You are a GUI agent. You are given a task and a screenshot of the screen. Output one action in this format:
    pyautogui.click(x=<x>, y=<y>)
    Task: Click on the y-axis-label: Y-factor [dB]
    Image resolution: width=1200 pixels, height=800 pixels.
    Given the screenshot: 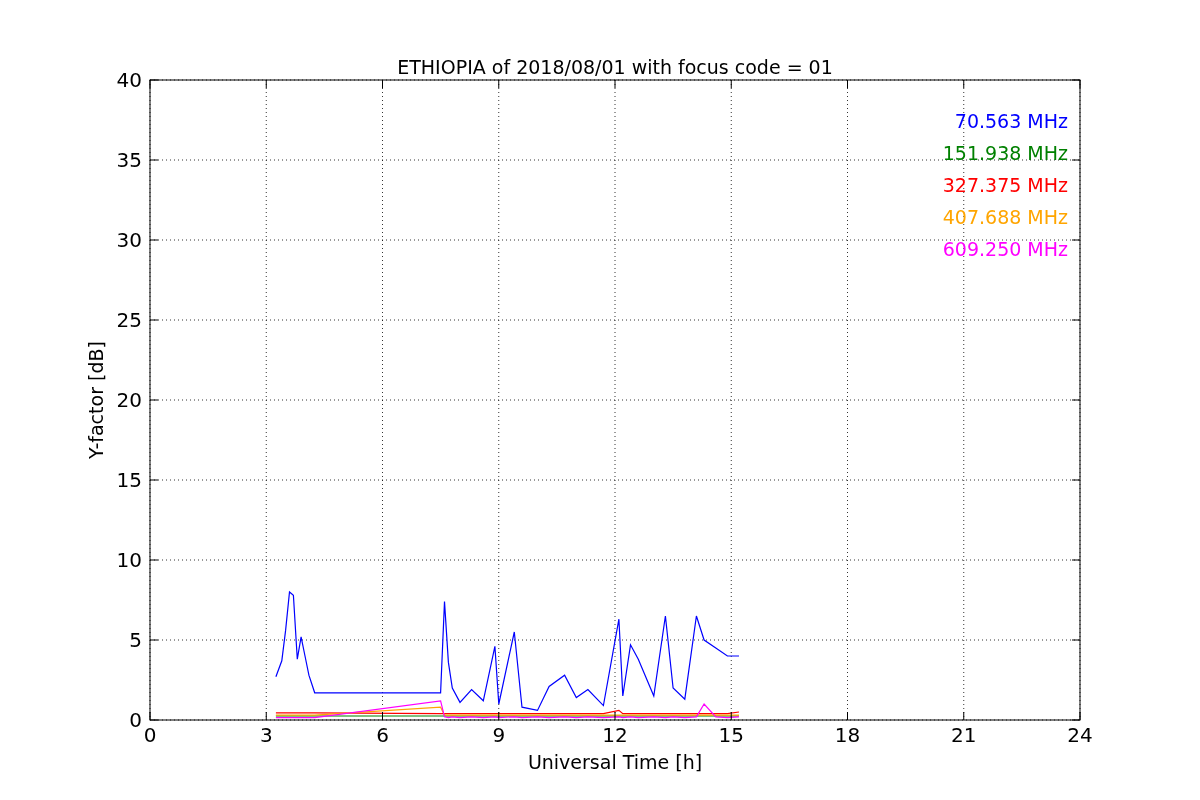 What is the action you would take?
    pyautogui.click(x=96, y=400)
    